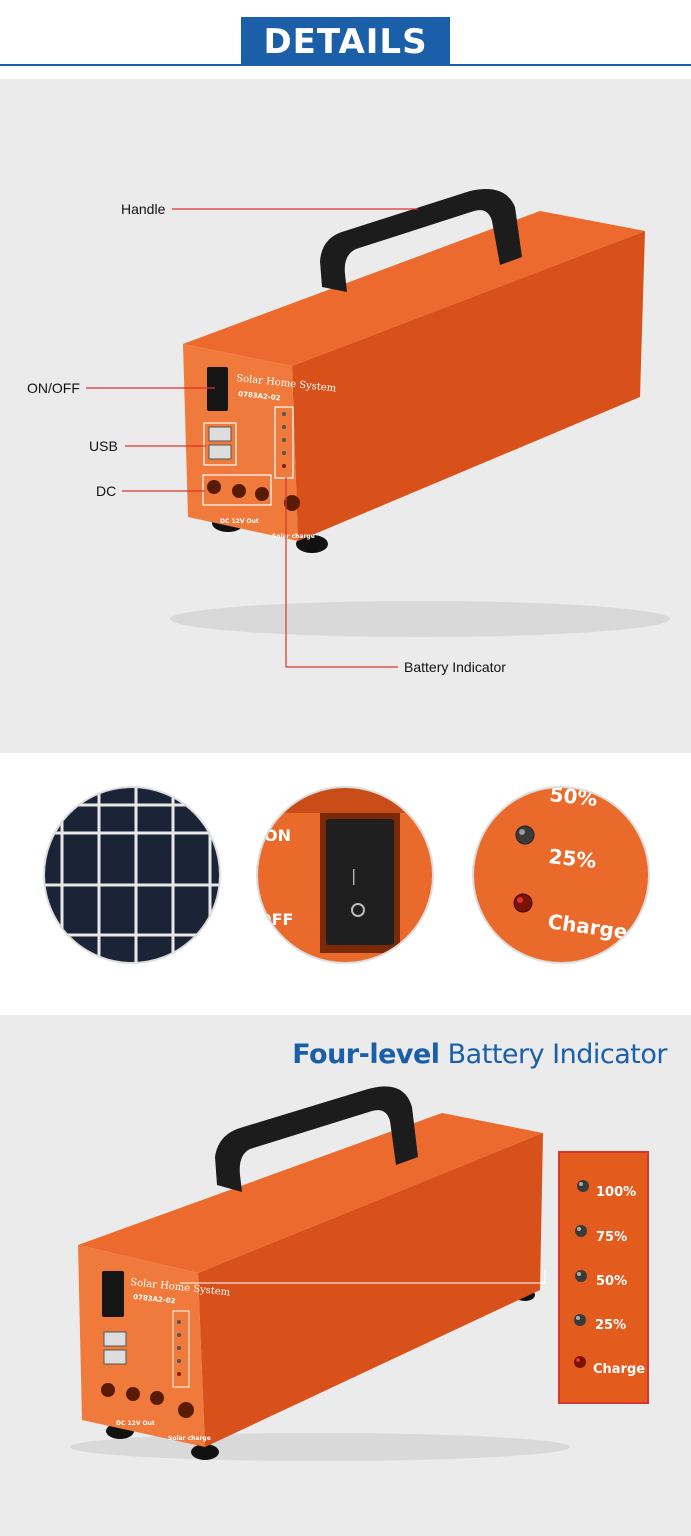  What do you see at coordinates (275, 919) in the screenshot?
I see `svg-text: OFF` at bounding box center [275, 919].